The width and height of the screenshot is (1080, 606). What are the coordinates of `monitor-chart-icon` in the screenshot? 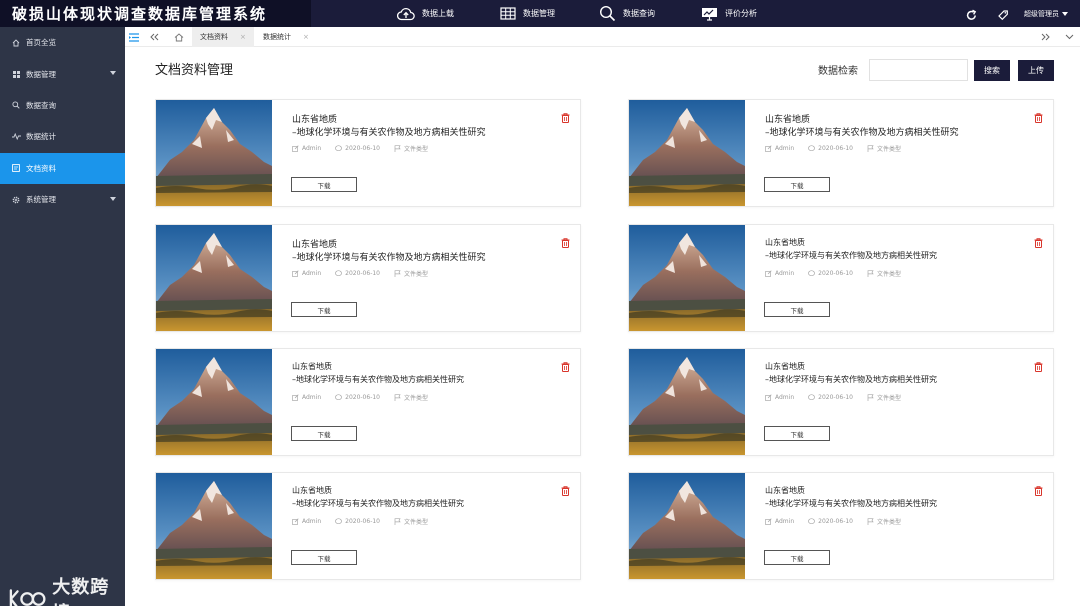 It's located at (709, 14).